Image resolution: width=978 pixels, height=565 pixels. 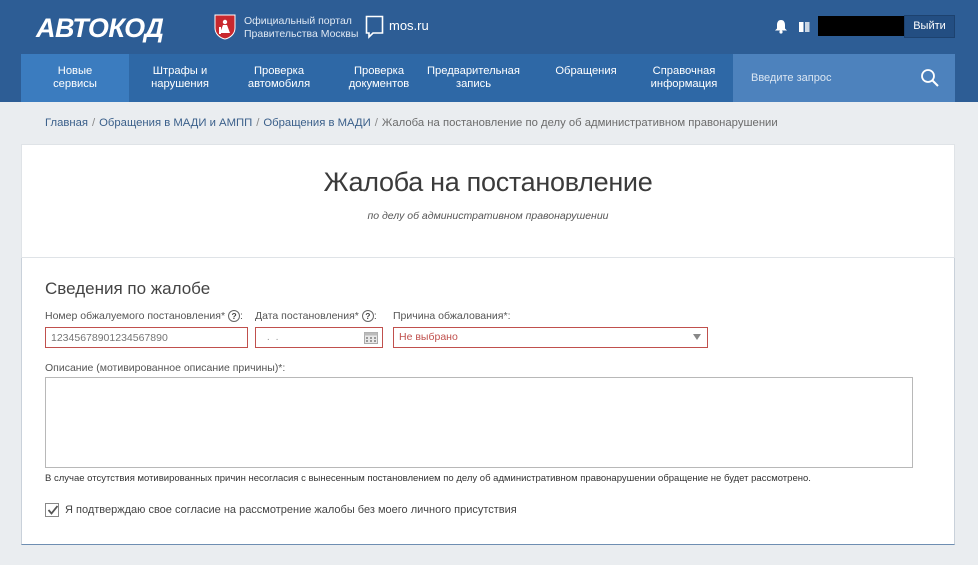 I want to click on decree-number-input, so click(x=146, y=337).